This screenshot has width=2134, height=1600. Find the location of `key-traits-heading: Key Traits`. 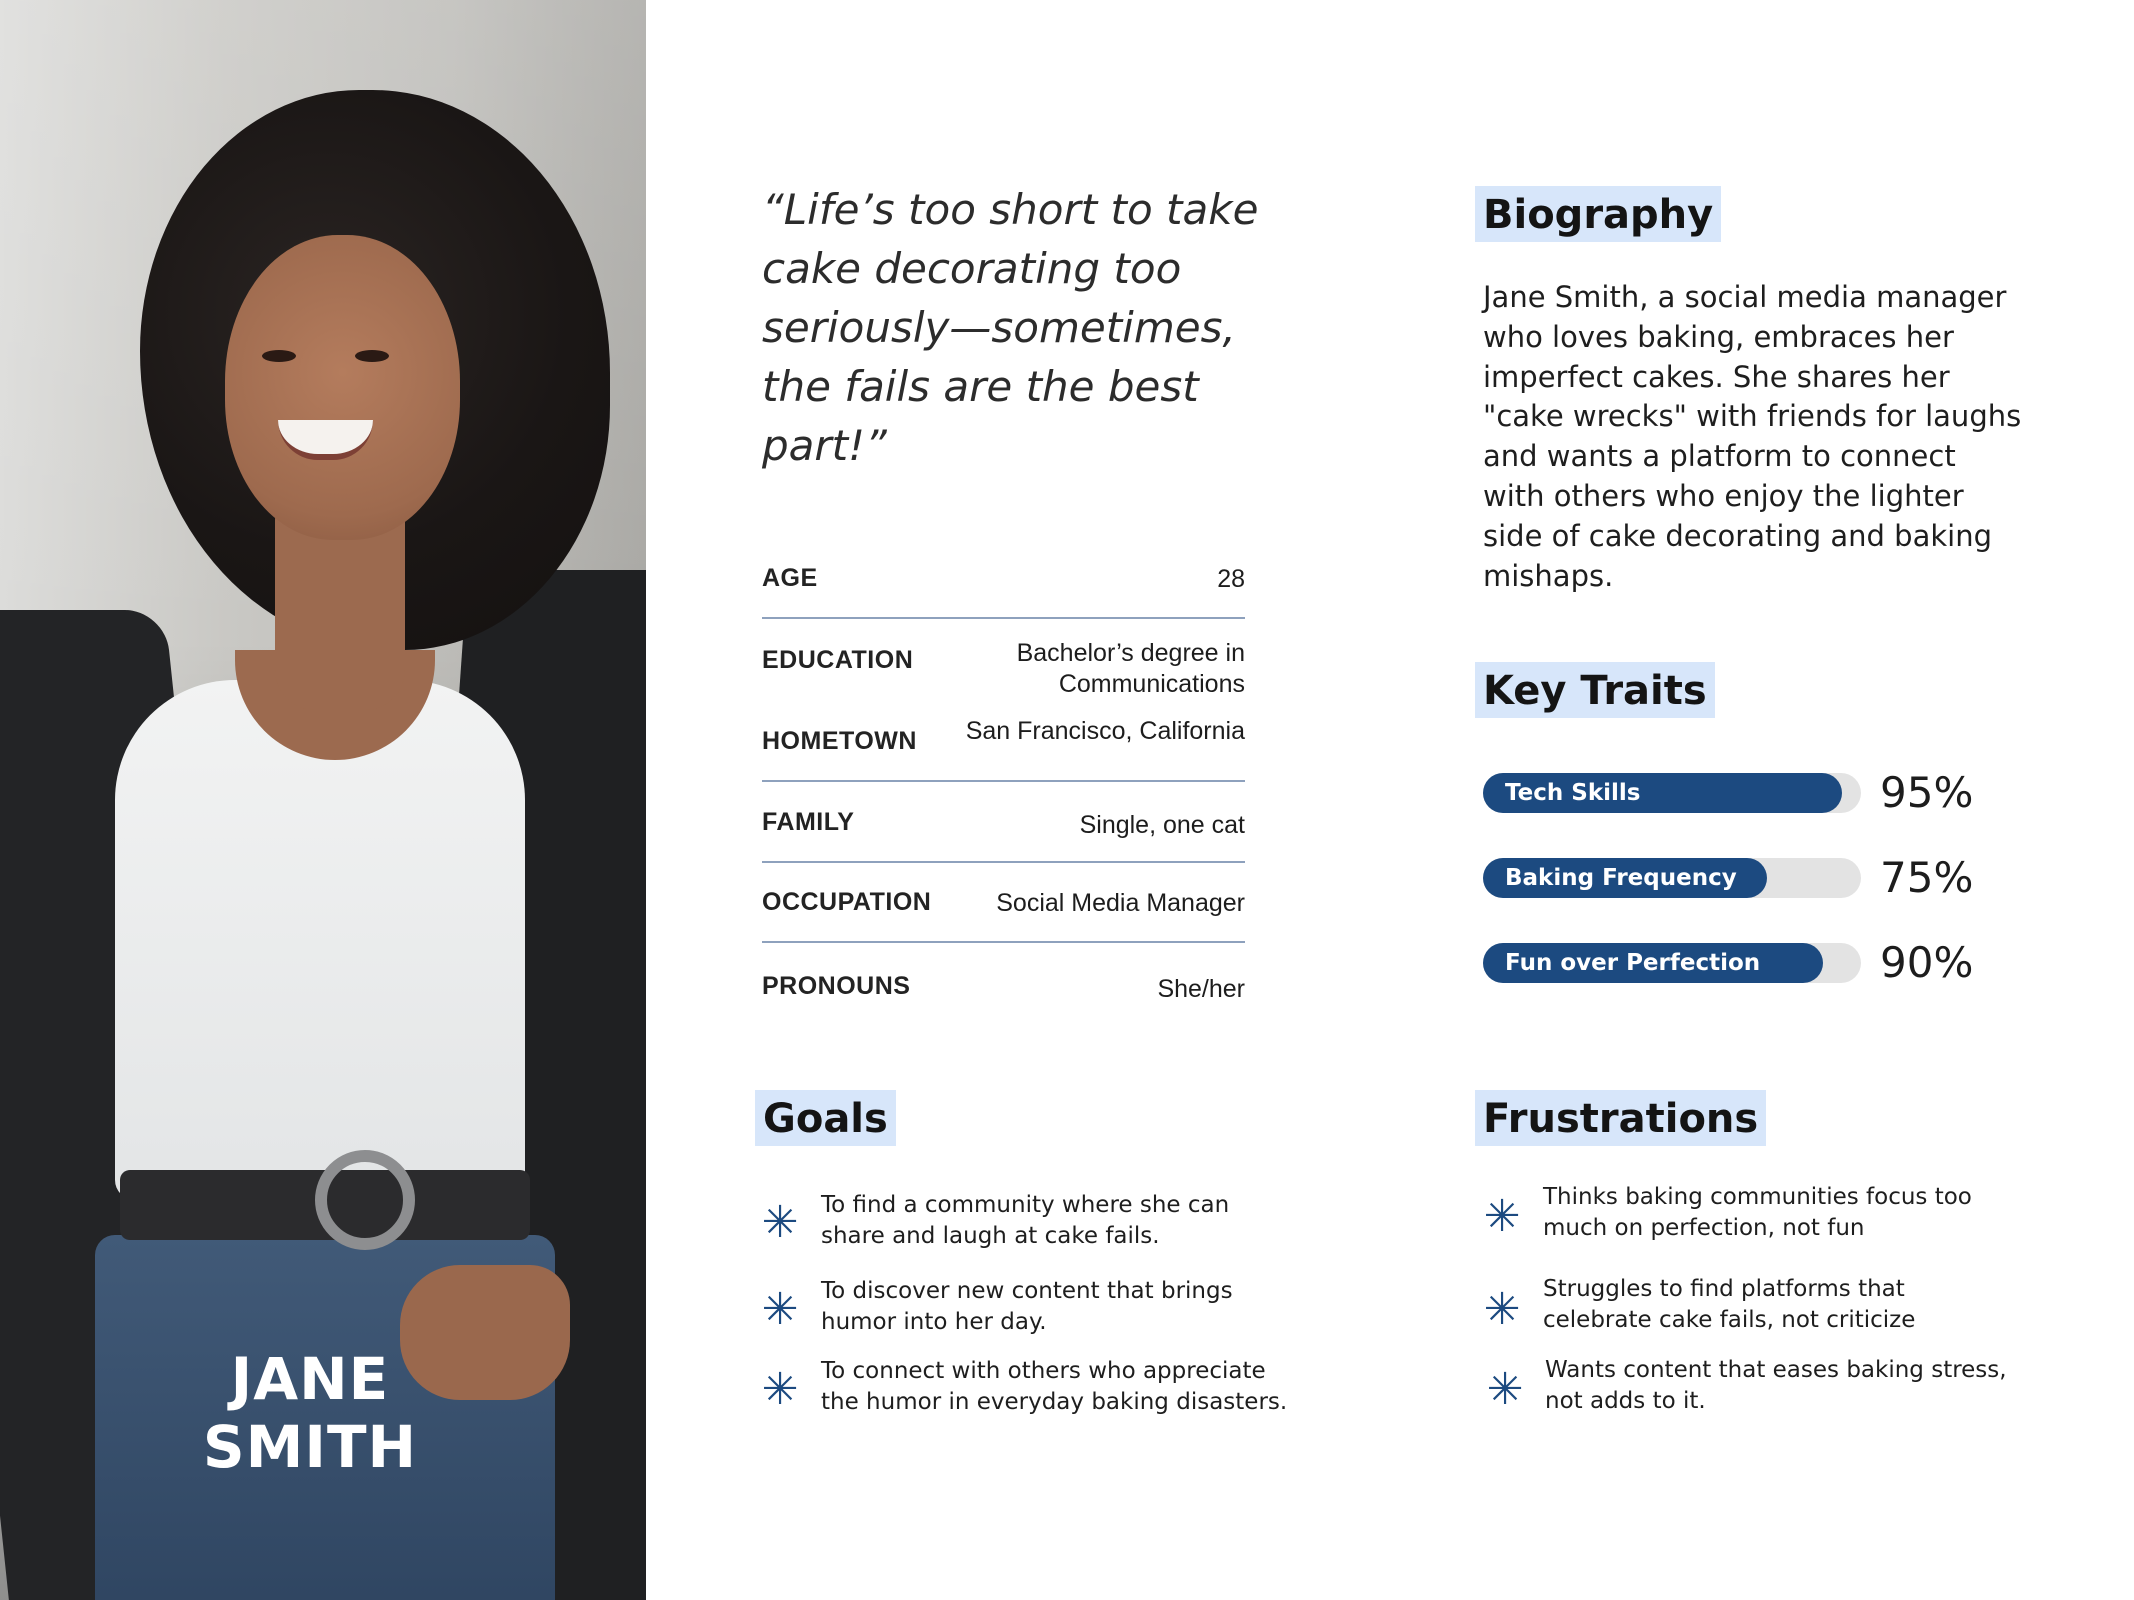

key-traits-heading: Key Traits is located at coordinates (1595, 690).